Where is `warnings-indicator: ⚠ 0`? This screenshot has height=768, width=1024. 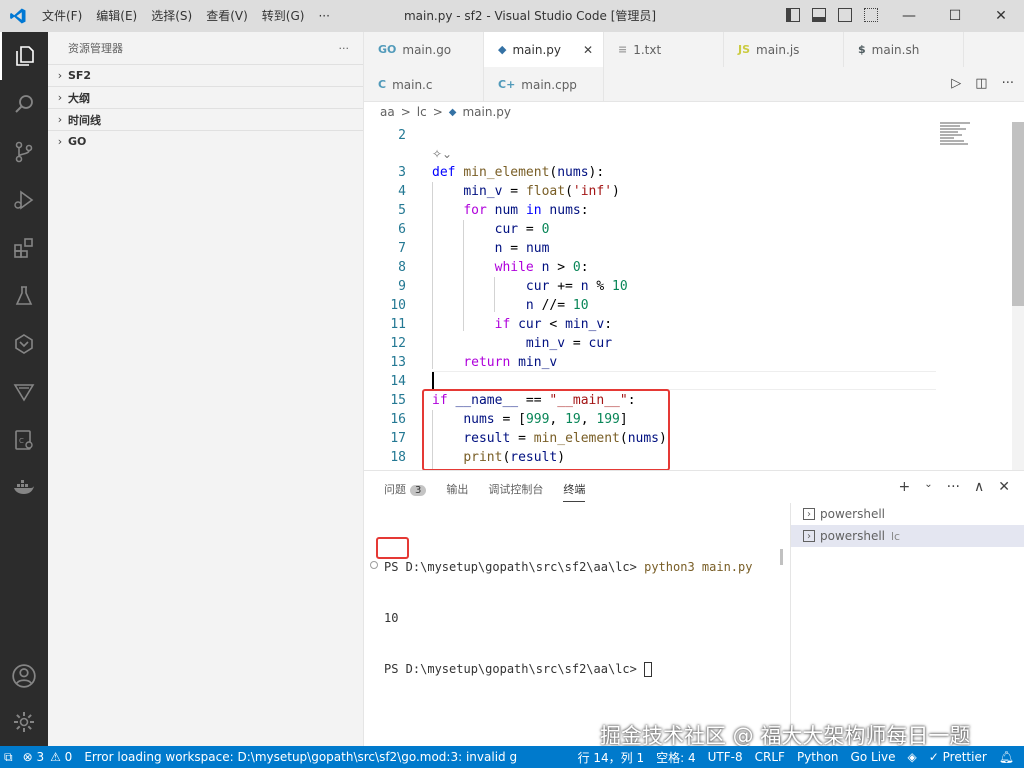 warnings-indicator: ⚠ 0 is located at coordinates (64, 757).